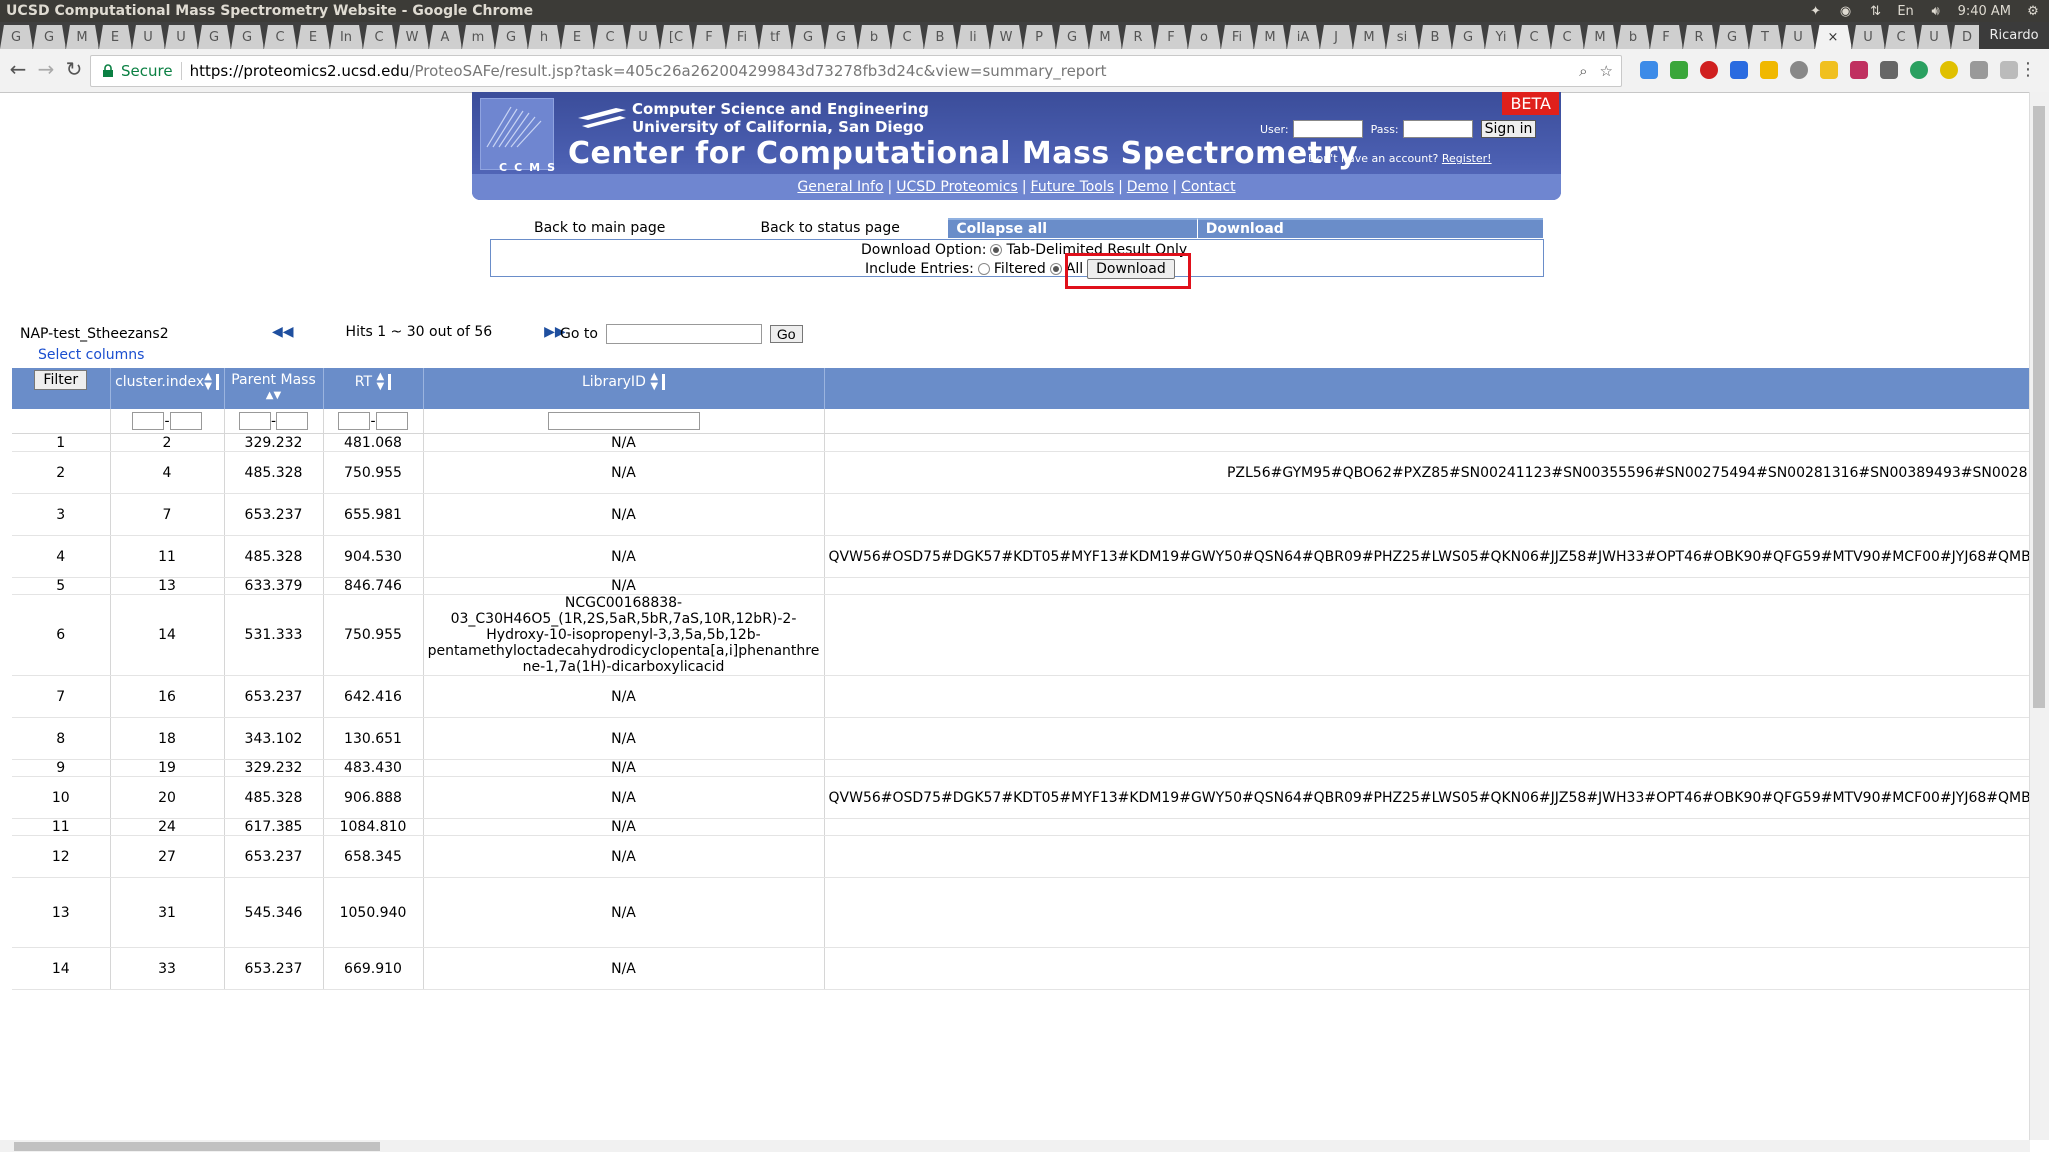 The width and height of the screenshot is (2049, 1152). Describe the element at coordinates (1501, 37) in the screenshot. I see `browser-tab: Yi` at that location.